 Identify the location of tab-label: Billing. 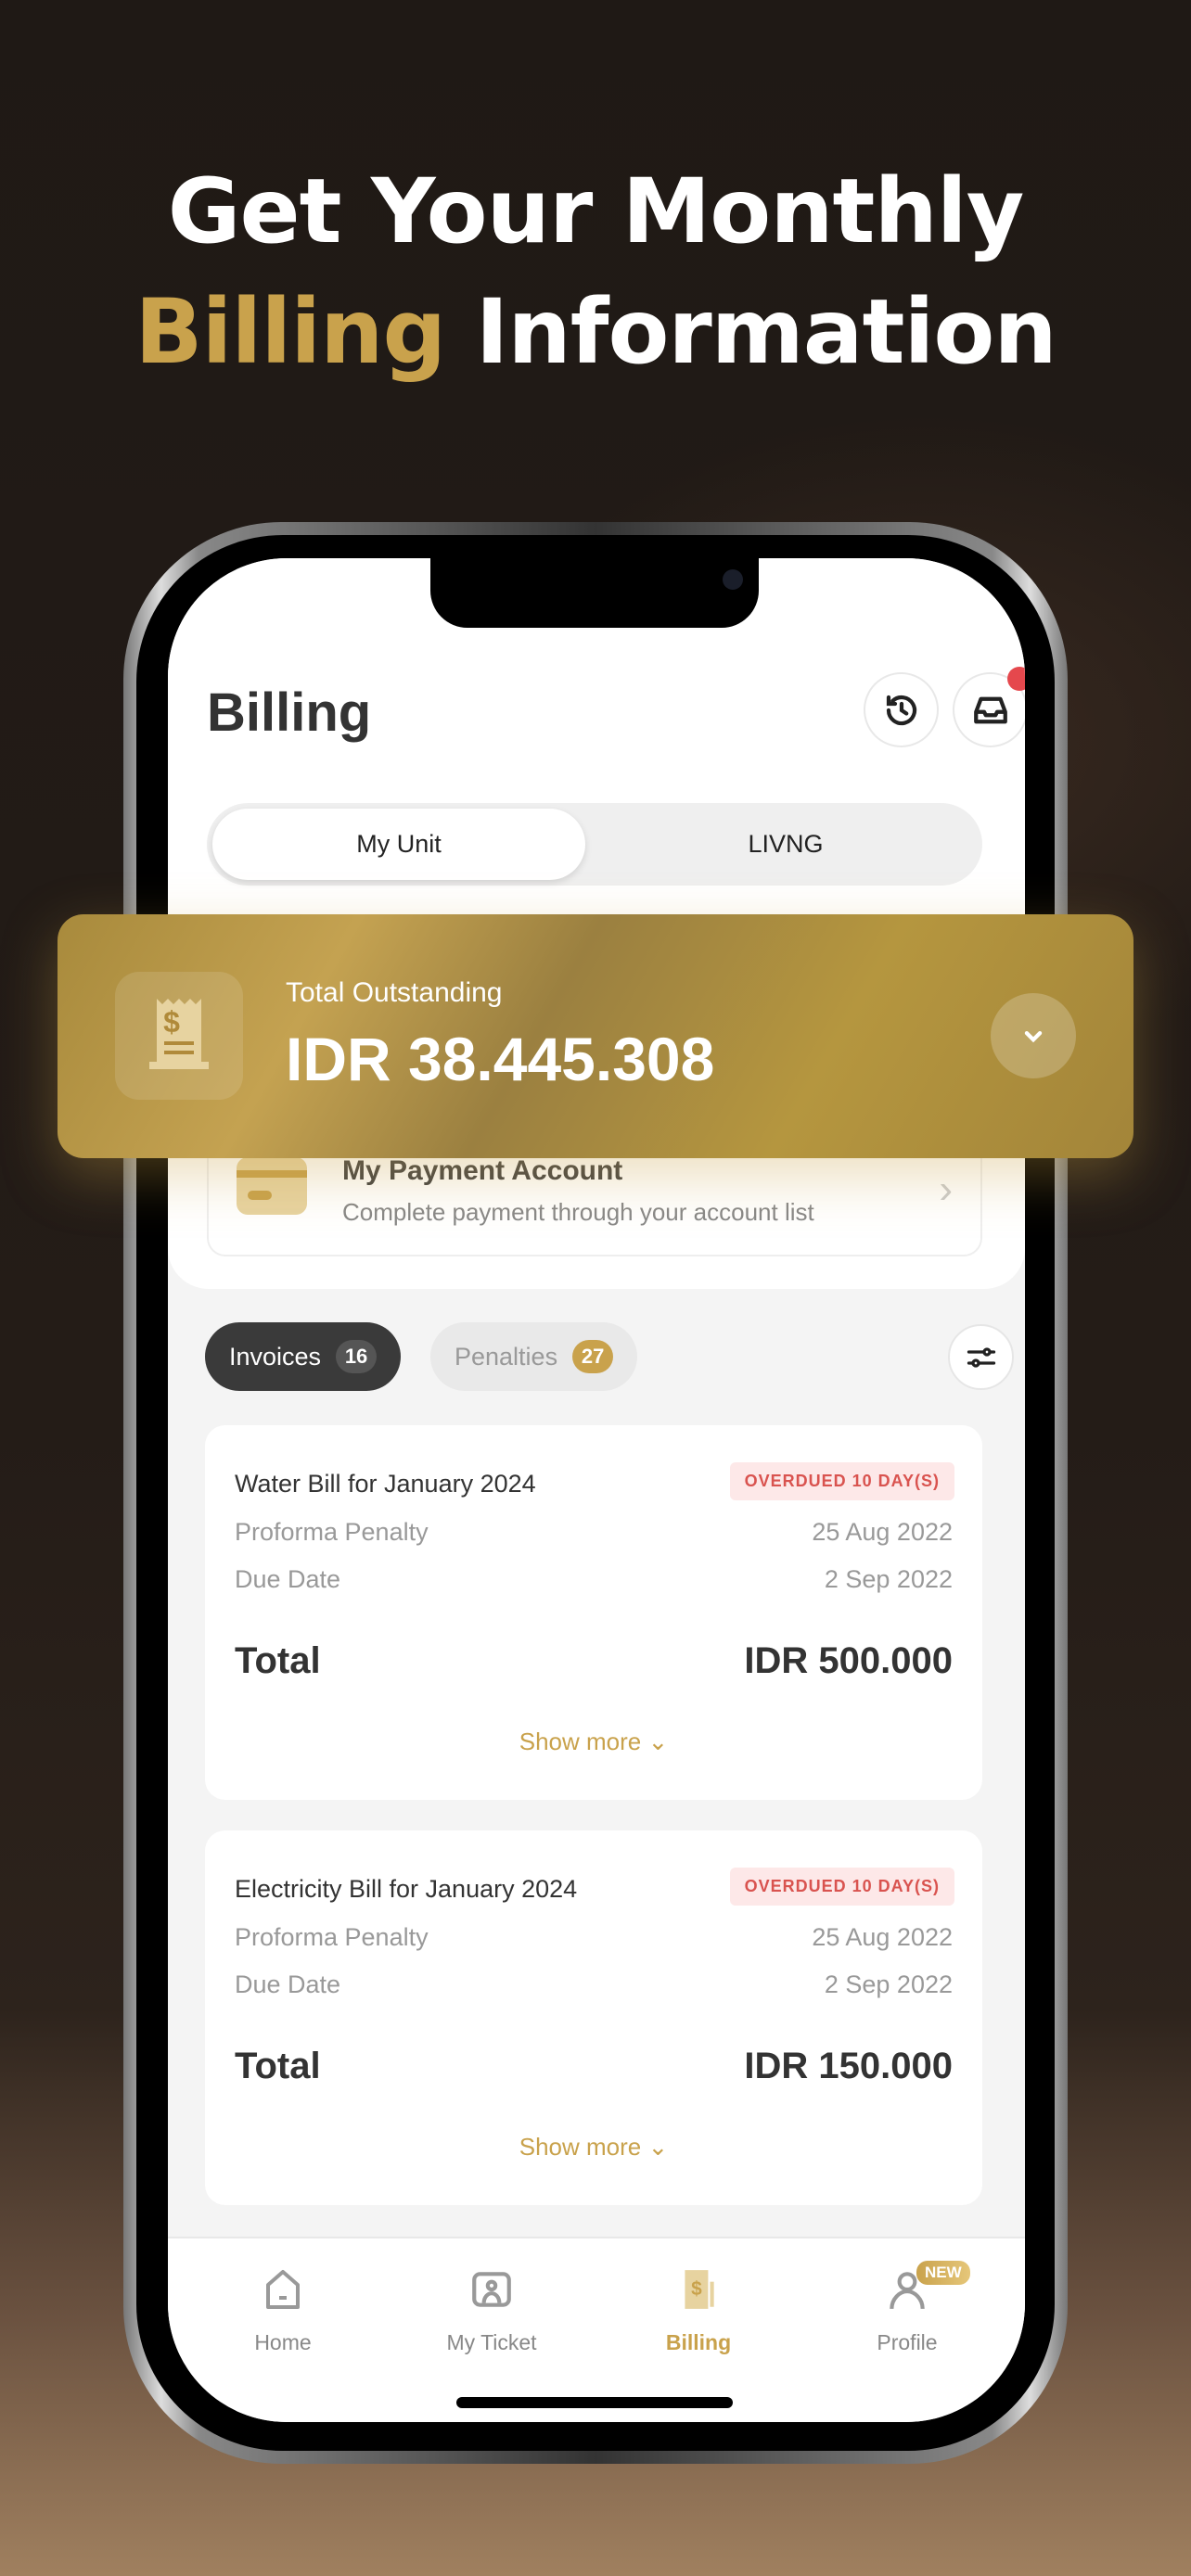
(699, 2342).